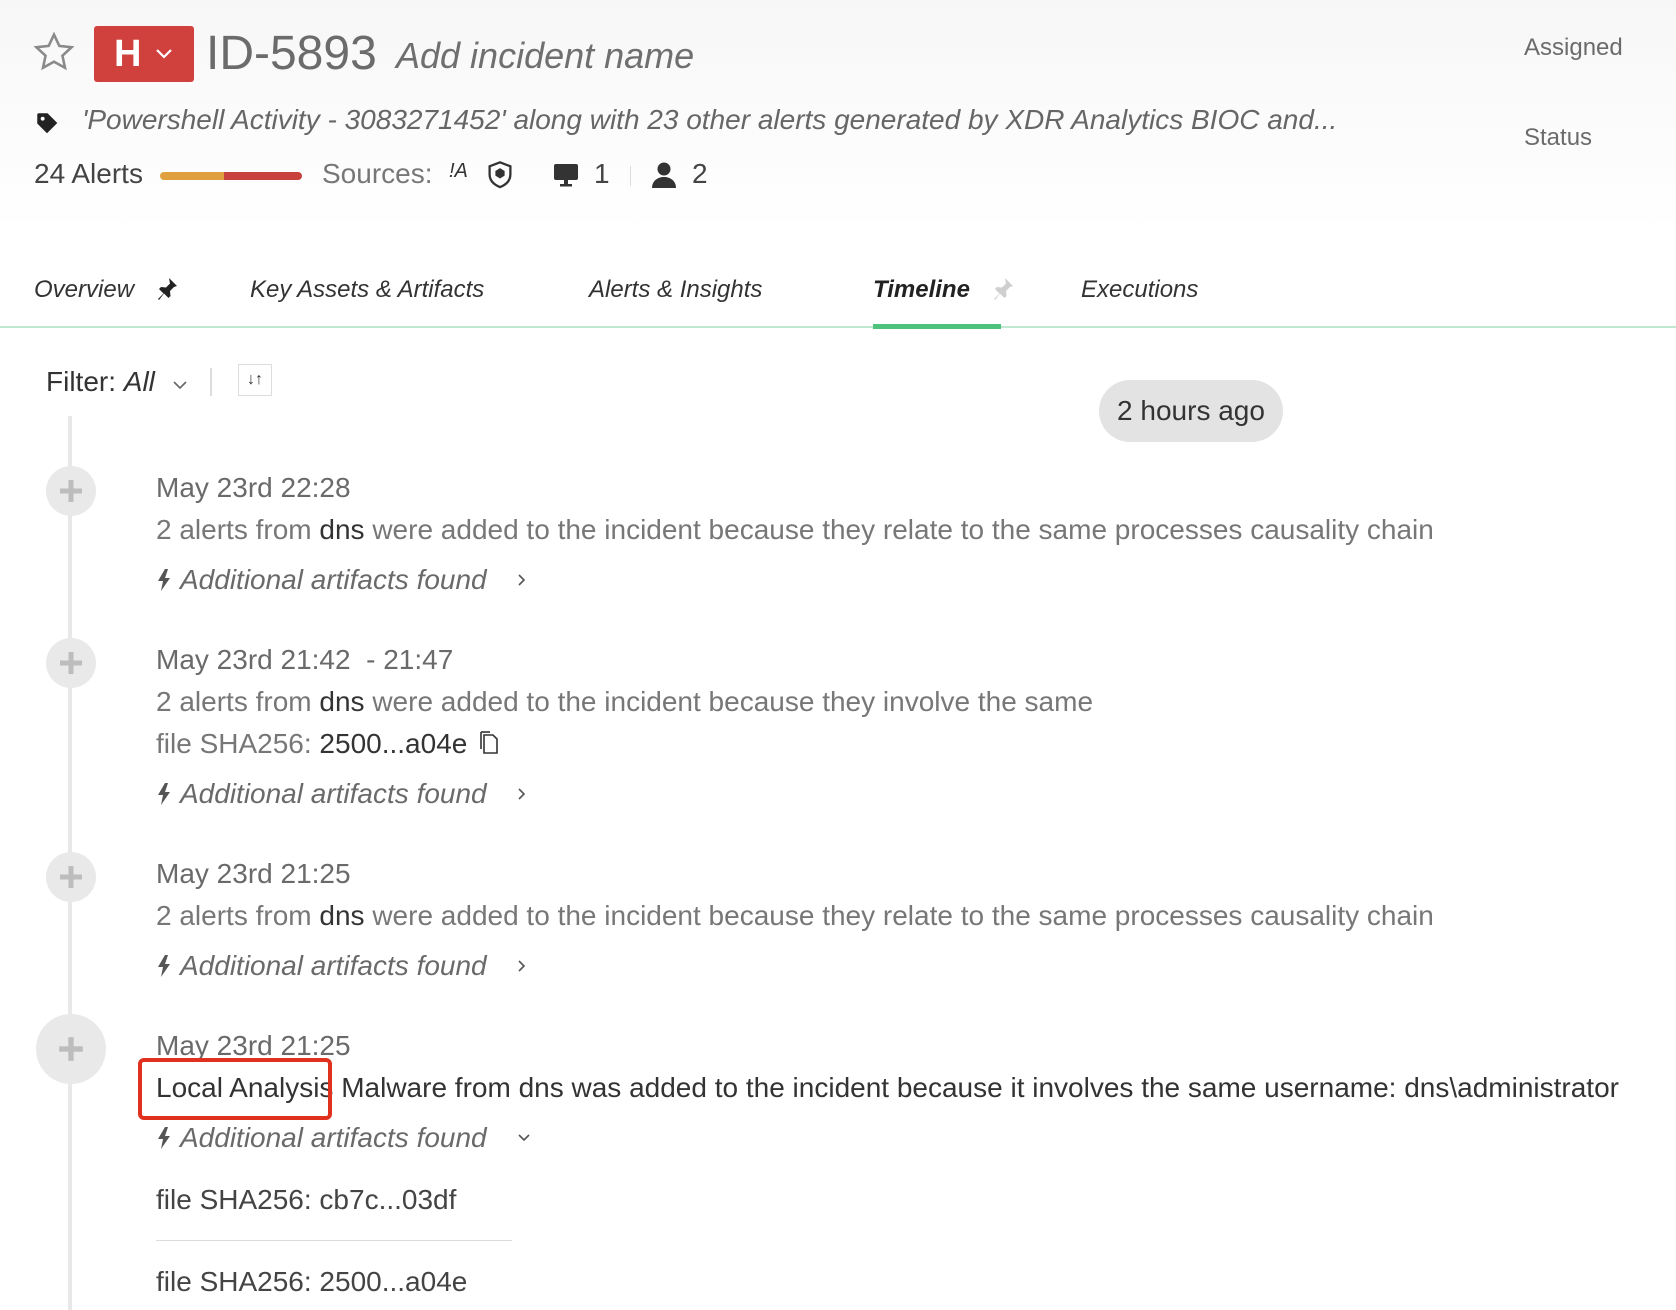 This screenshot has width=1676, height=1310. I want to click on entry-date: May 23rd 21:25, so click(253, 873).